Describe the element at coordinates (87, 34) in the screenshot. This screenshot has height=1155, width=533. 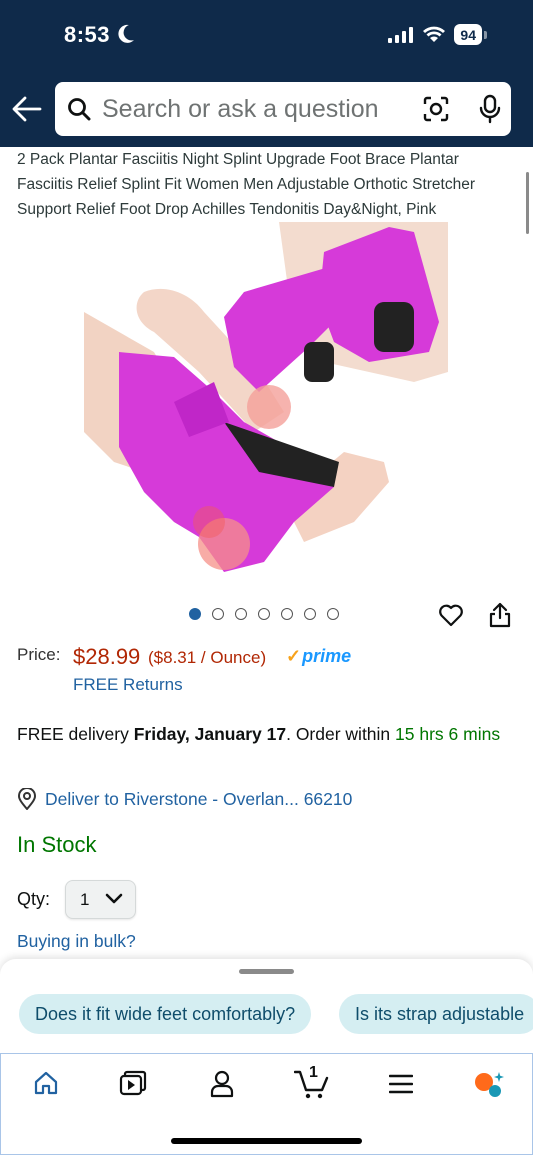
I see `status-time: 8:53` at that location.